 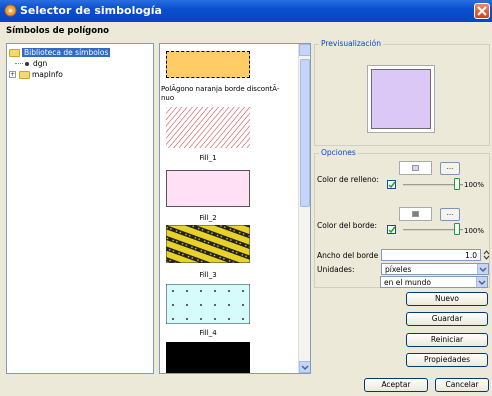 I want to click on leaf-icon, so click(x=27, y=63).